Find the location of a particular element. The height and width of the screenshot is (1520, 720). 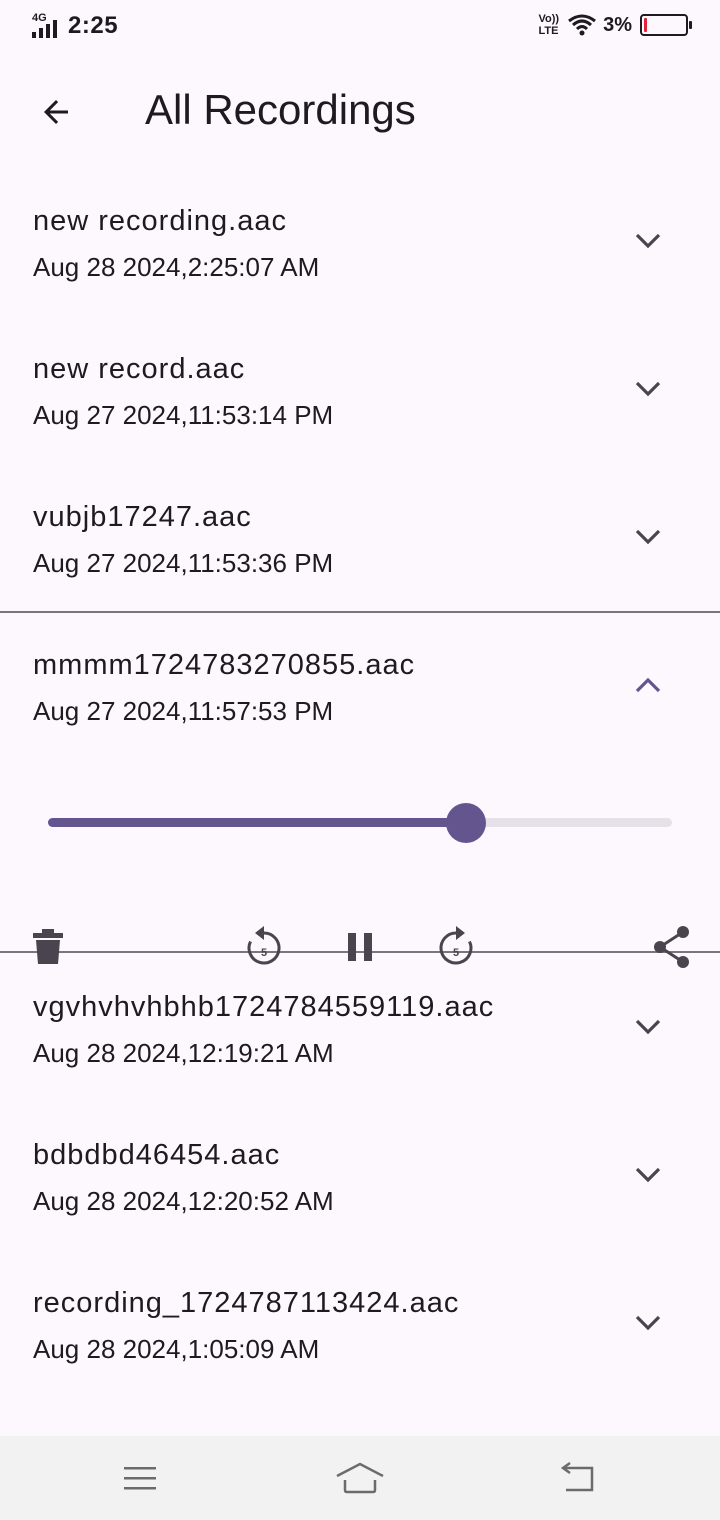

clock: 2:25 is located at coordinates (93, 25).